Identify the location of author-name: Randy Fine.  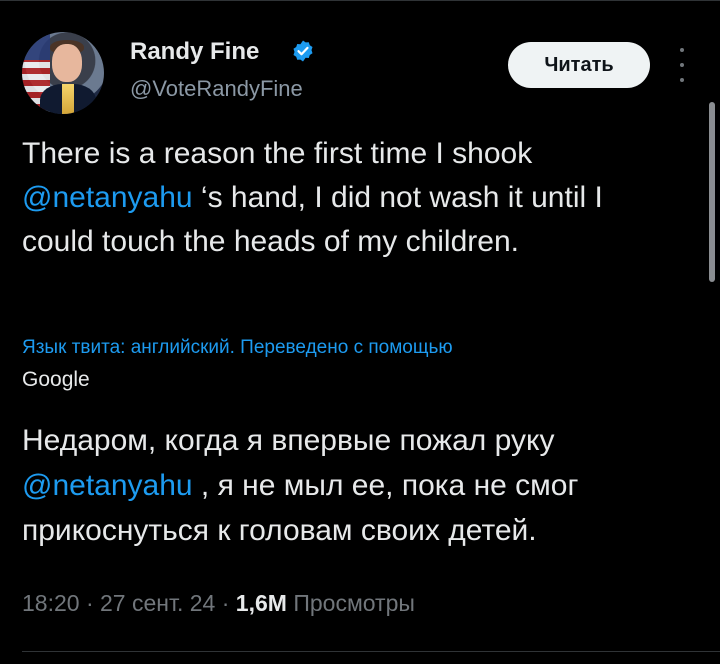
(194, 52).